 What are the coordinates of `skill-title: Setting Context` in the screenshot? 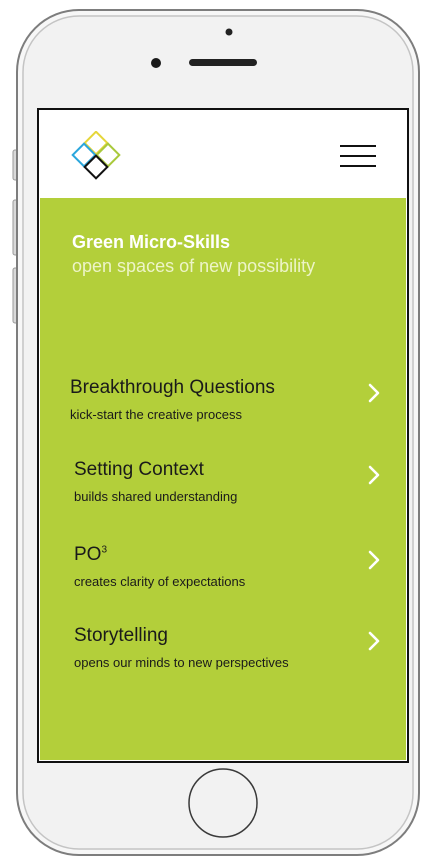 It's located at (139, 469).